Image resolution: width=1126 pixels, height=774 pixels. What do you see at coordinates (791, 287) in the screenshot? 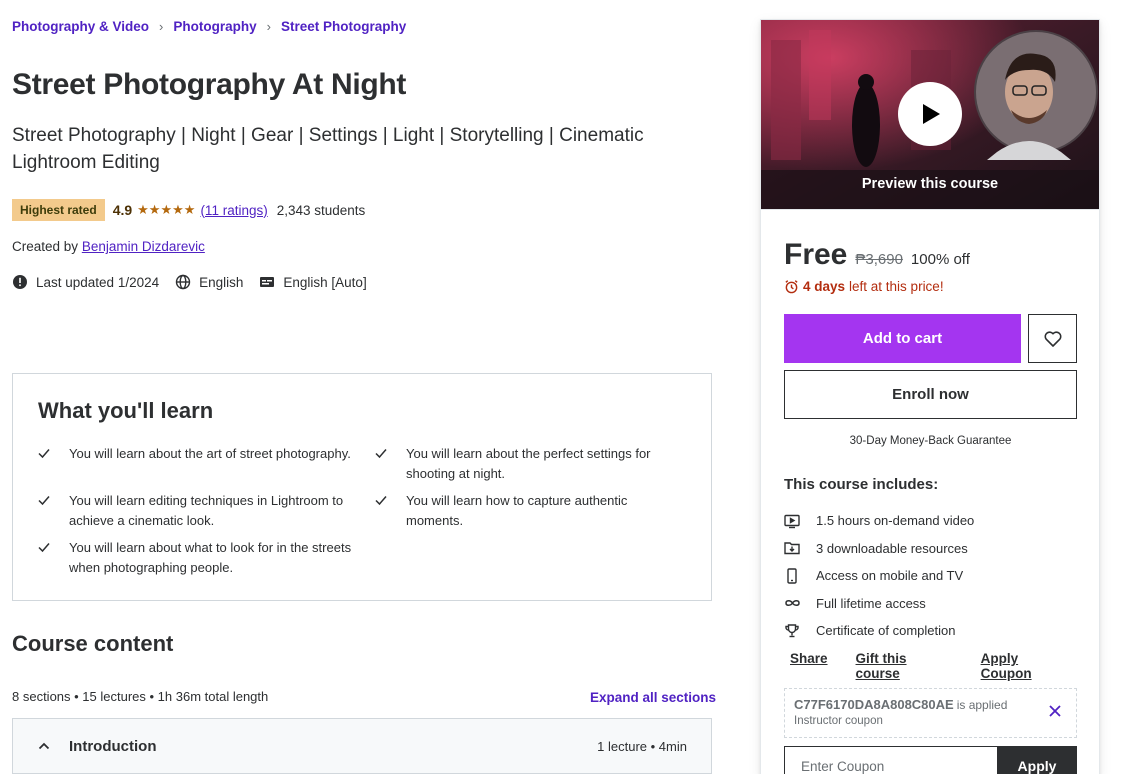
I see `alarm-clock-icon` at bounding box center [791, 287].